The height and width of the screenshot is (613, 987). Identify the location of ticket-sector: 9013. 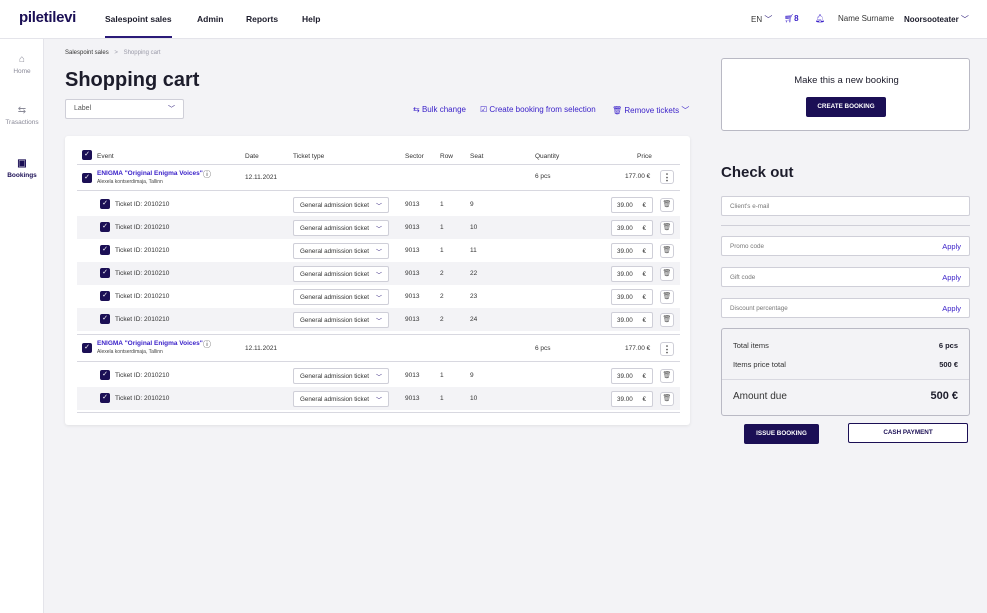
(412, 227).